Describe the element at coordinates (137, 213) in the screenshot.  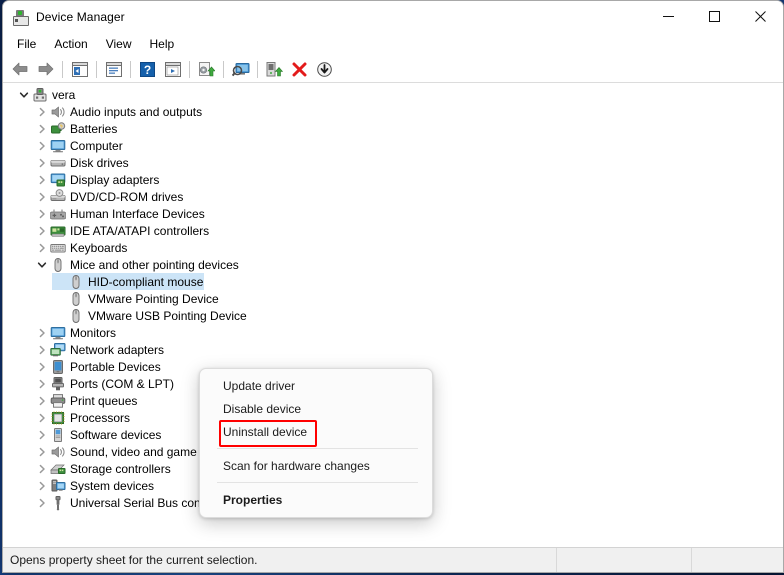
I see `tree-item-label: Human Interface Devices` at that location.